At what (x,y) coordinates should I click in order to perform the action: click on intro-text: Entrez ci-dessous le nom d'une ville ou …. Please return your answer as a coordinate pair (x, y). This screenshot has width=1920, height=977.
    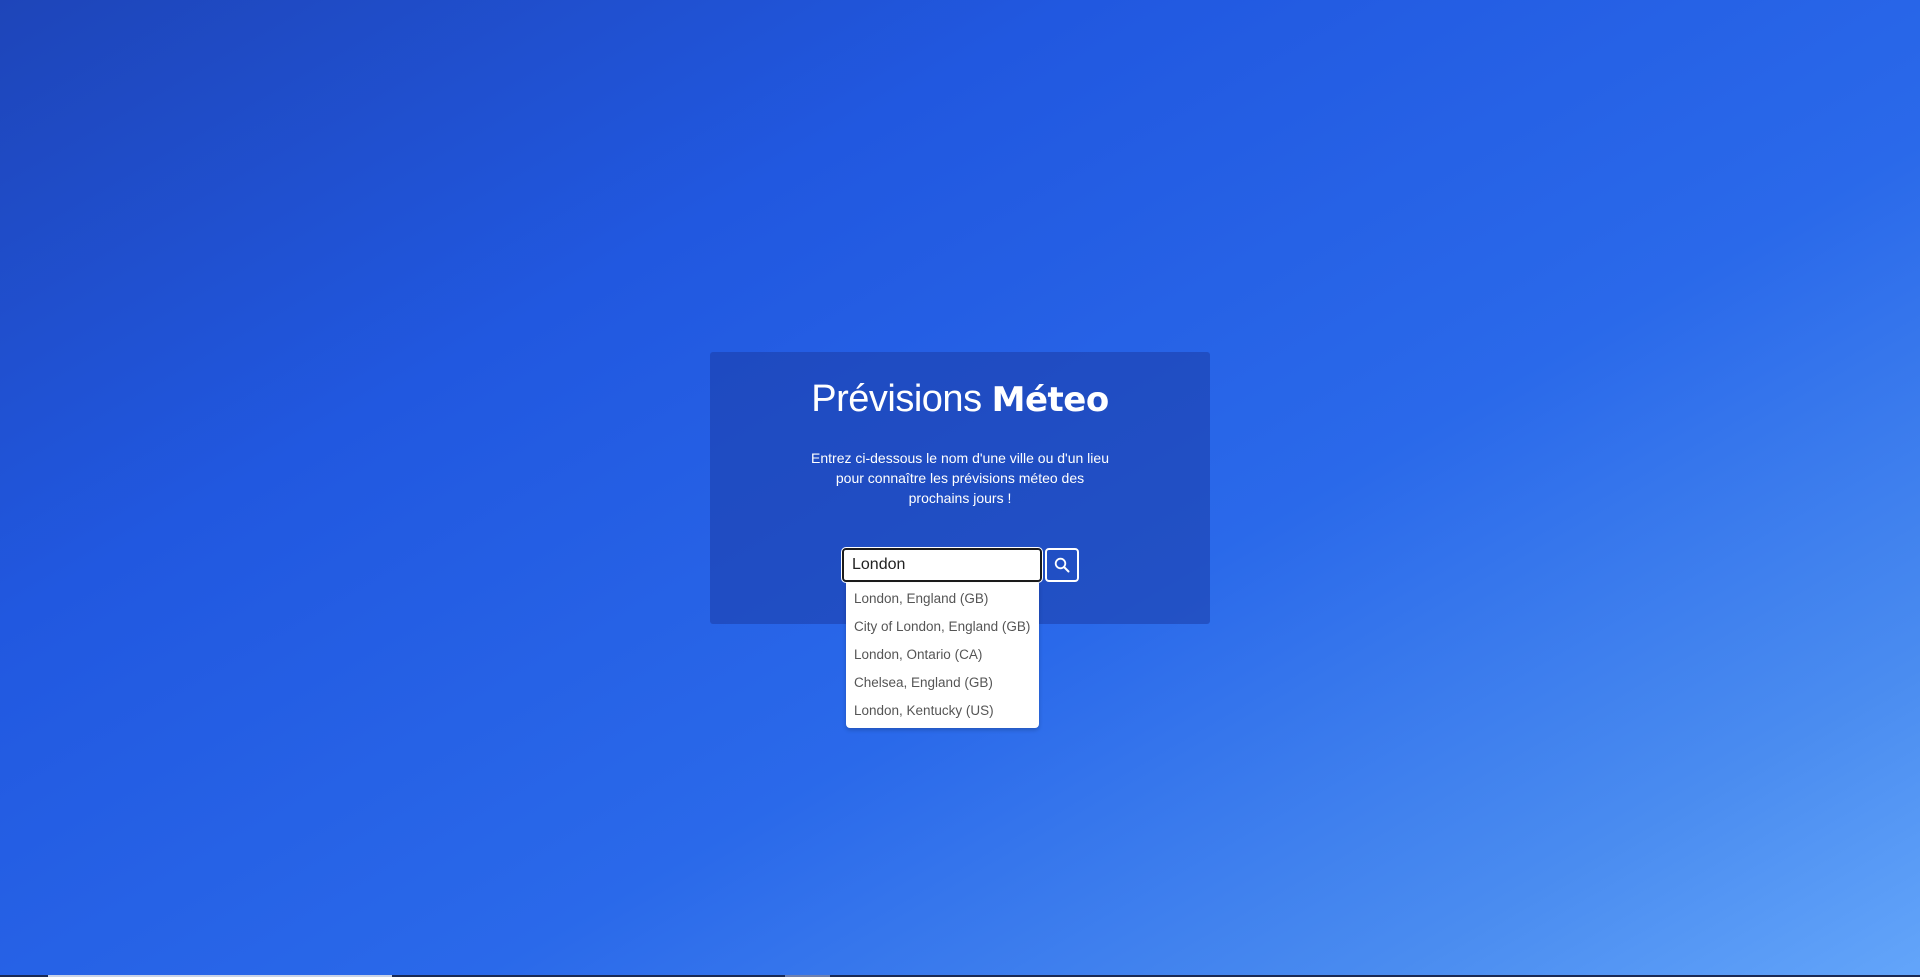
    Looking at the image, I should click on (960, 478).